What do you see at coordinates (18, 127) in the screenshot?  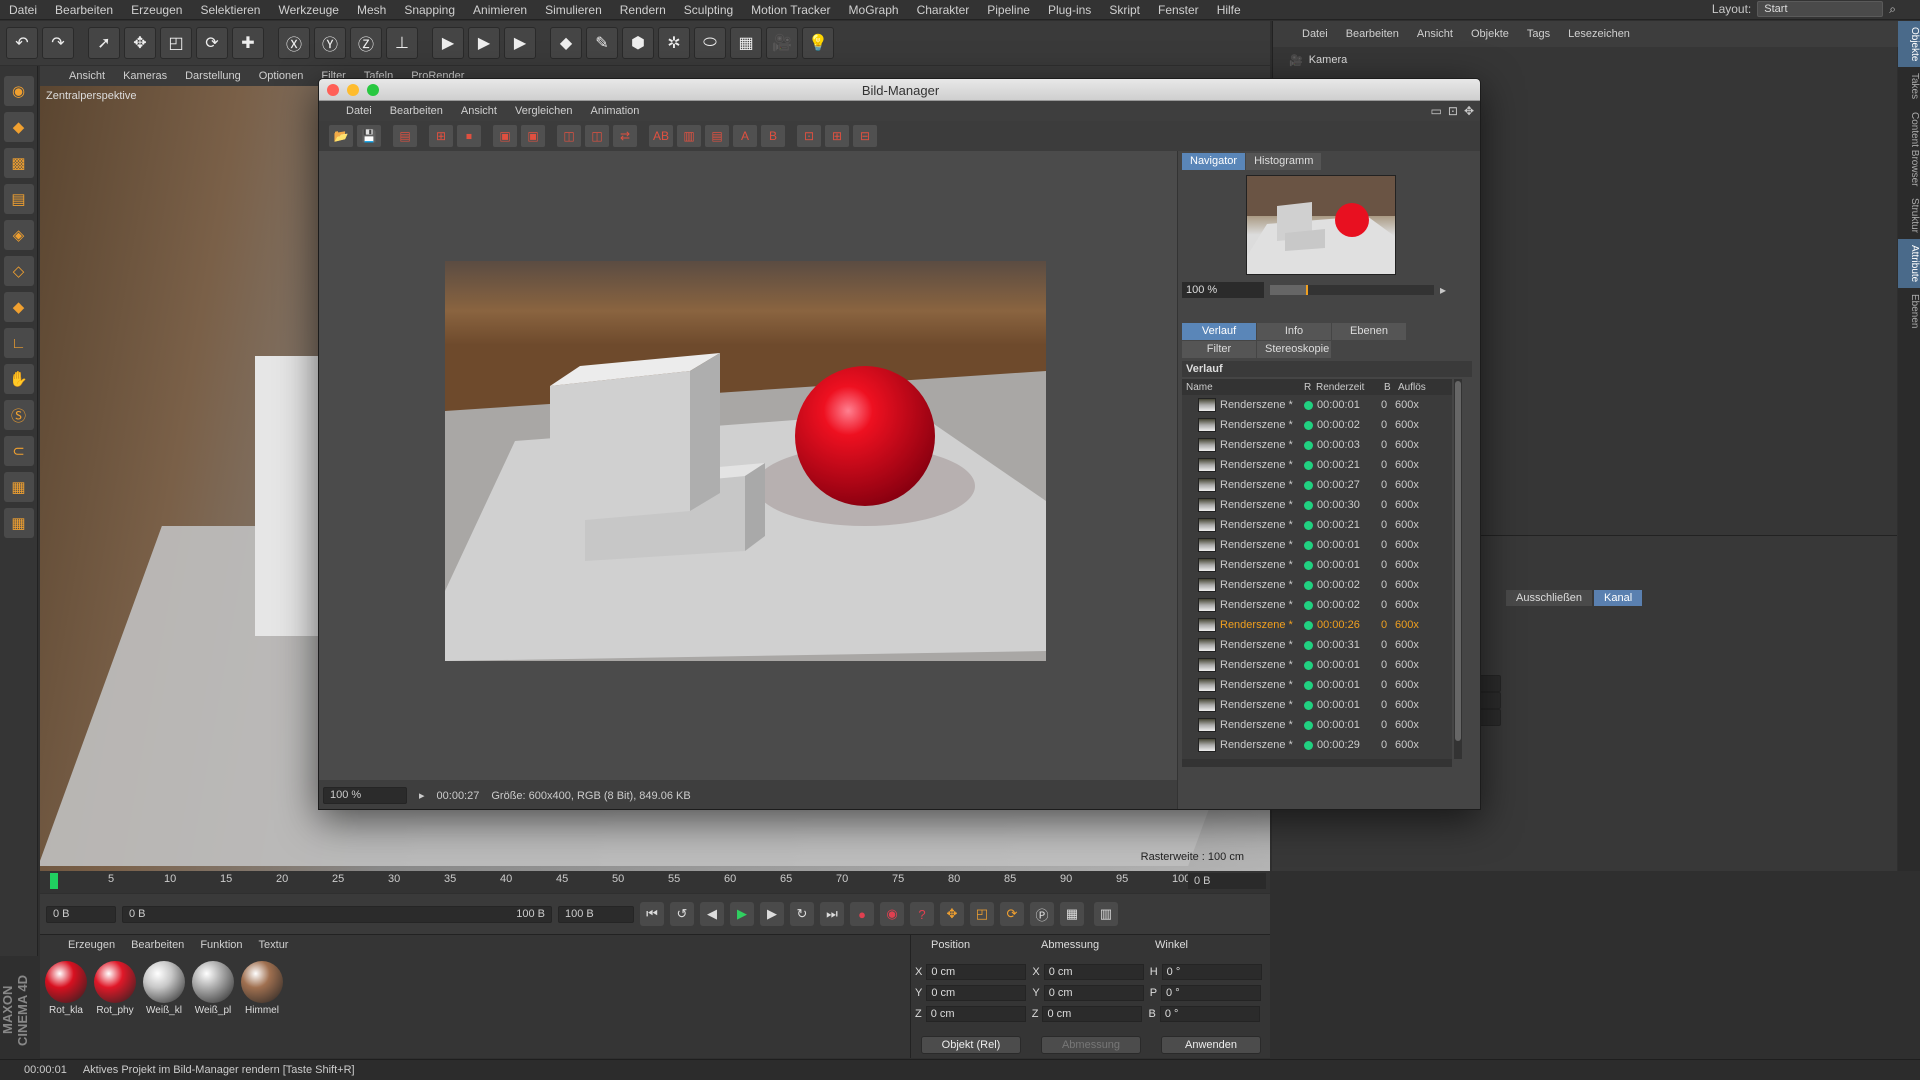 I see `model-mode-icon: ◆` at bounding box center [18, 127].